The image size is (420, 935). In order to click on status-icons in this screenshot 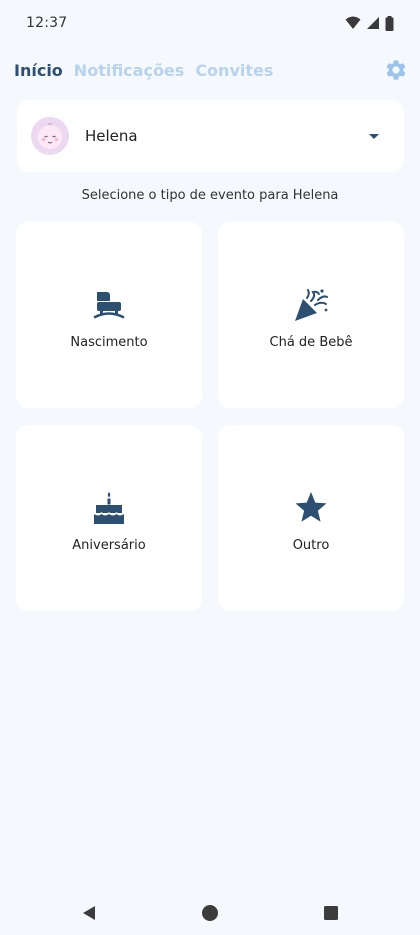, I will do `click(369, 23)`.